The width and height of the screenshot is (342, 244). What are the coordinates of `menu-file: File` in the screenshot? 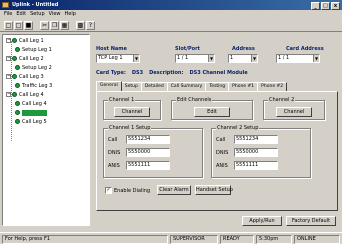 It's located at (8, 14).